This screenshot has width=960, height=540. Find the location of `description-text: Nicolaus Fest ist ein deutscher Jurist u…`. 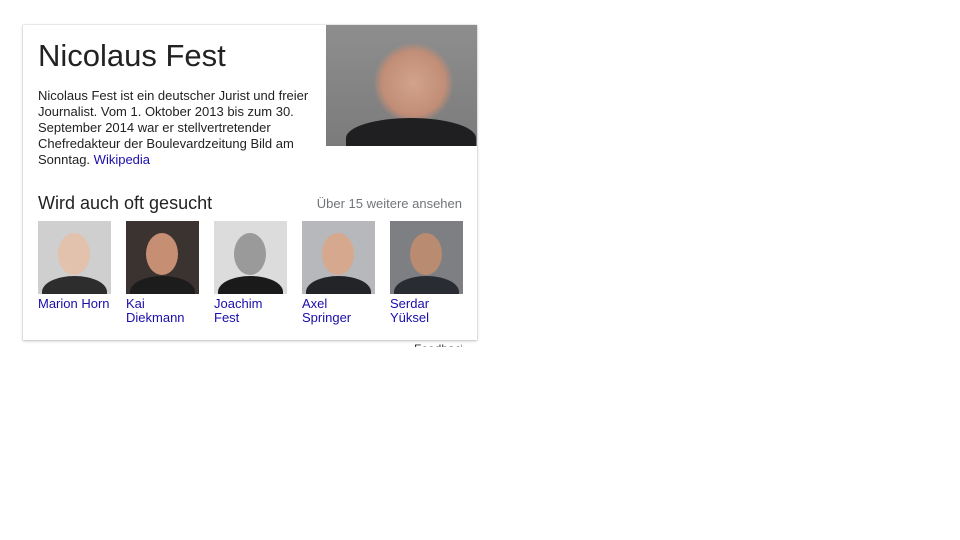

description-text: Nicolaus Fest ist ein deutscher Jurist u… is located at coordinates (173, 127).